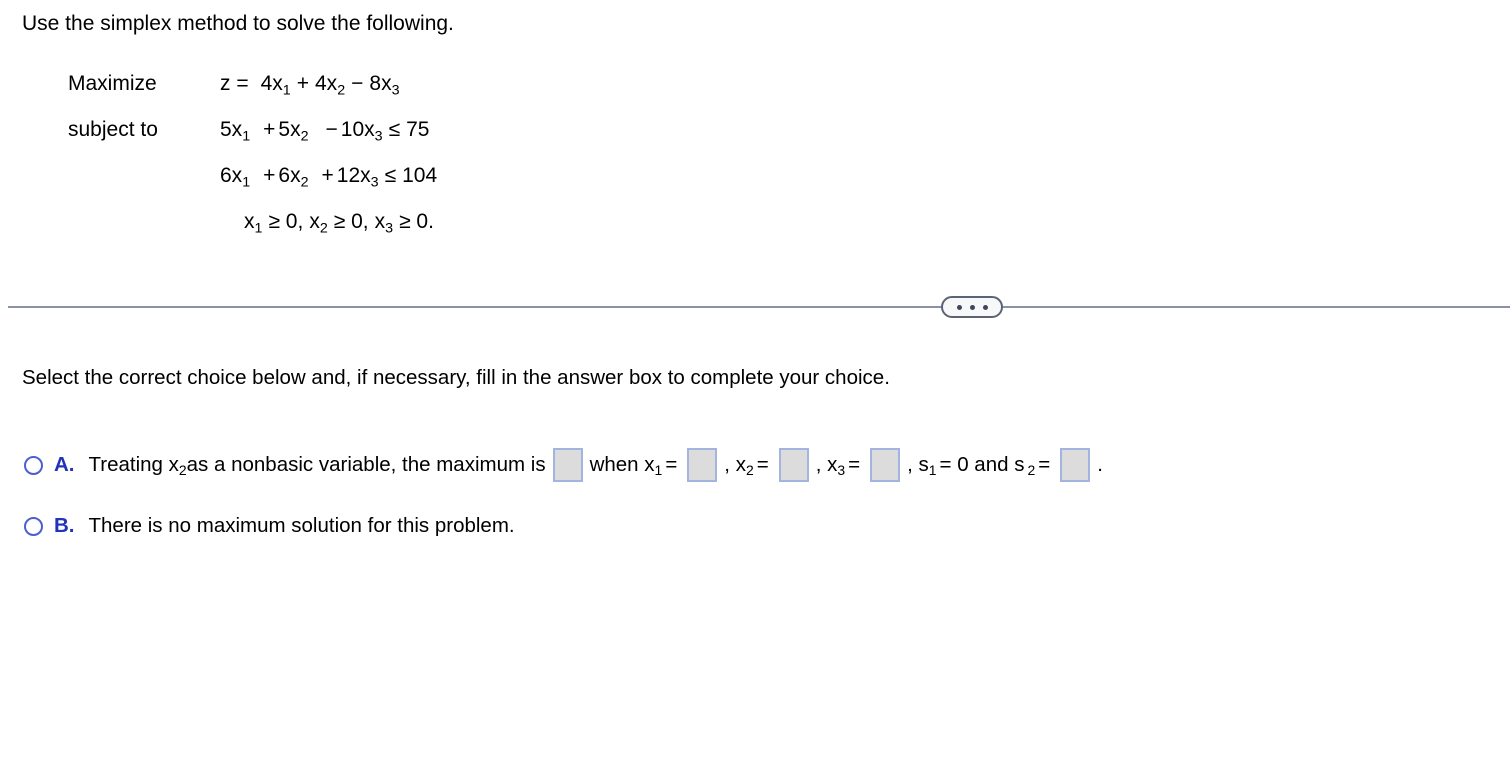  I want to click on objective-row: Maximize z = 4x1 +4x2−8x3, so click(254, 95).